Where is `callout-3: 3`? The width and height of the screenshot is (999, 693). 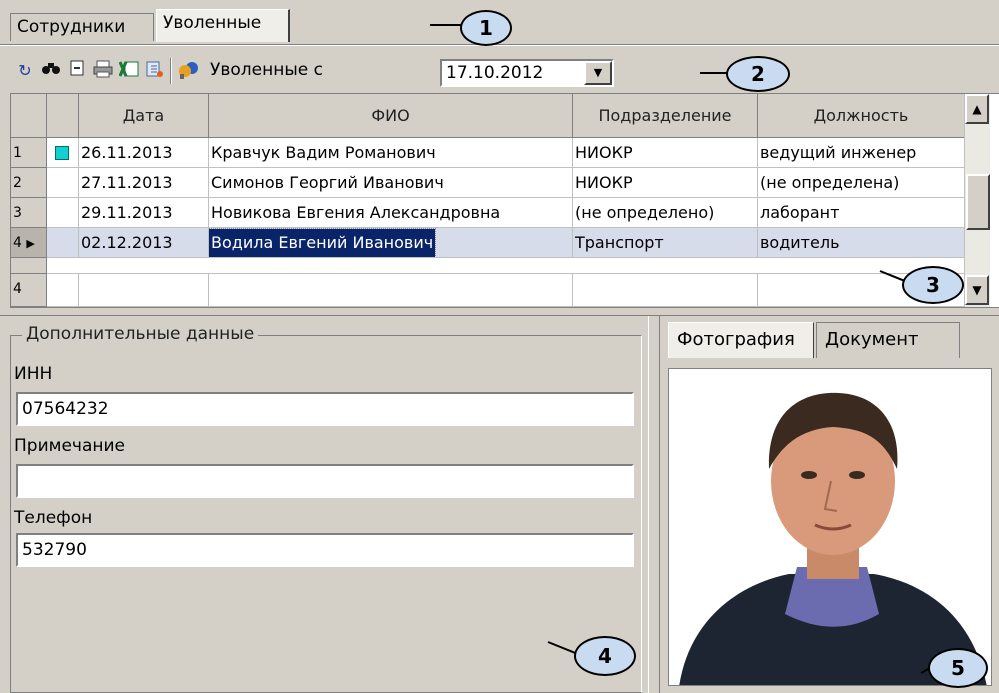
callout-3: 3 is located at coordinates (933, 285).